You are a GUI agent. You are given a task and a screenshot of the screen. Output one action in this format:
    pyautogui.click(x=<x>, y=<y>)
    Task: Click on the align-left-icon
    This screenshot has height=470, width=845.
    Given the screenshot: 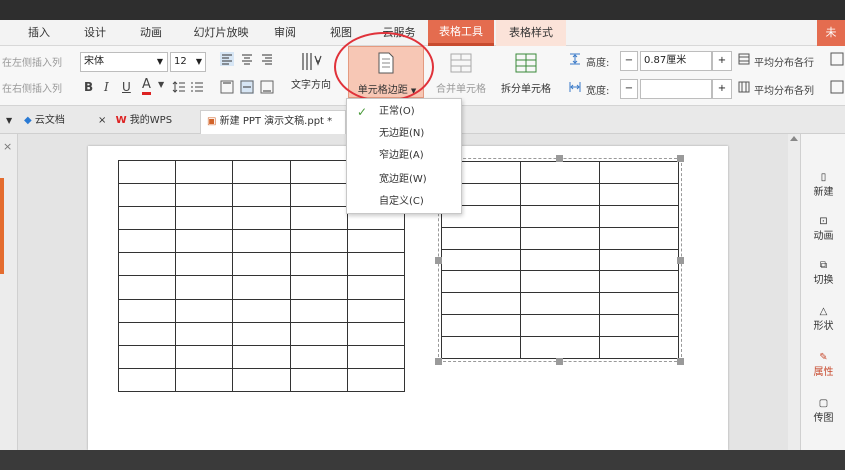 What is the action you would take?
    pyautogui.click(x=227, y=59)
    